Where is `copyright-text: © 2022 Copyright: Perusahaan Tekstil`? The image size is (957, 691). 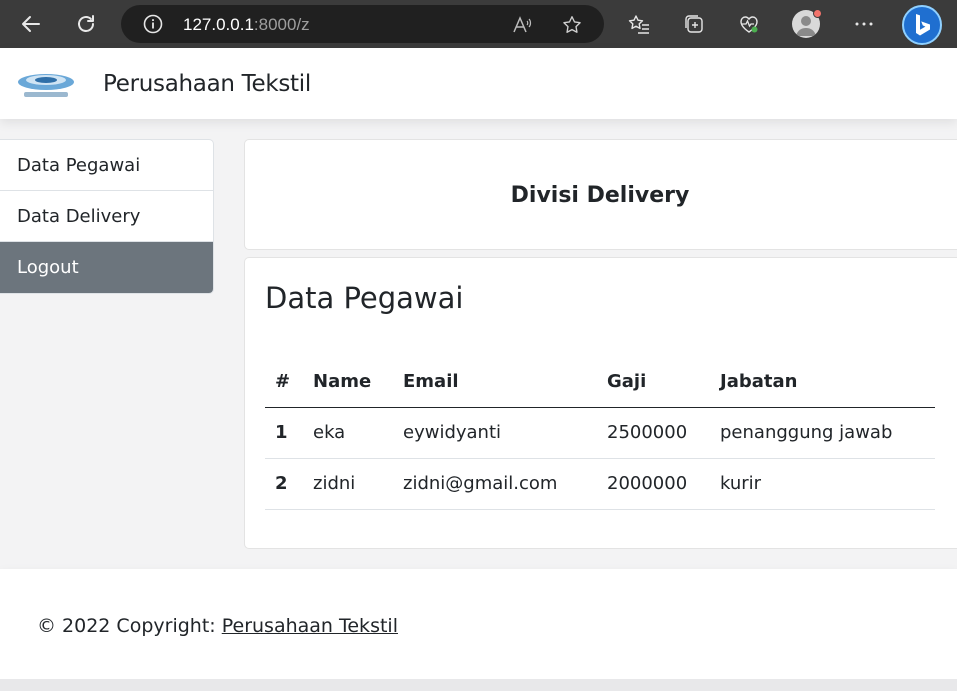 copyright-text: © 2022 Copyright: Perusahaan Tekstil is located at coordinates (217, 626).